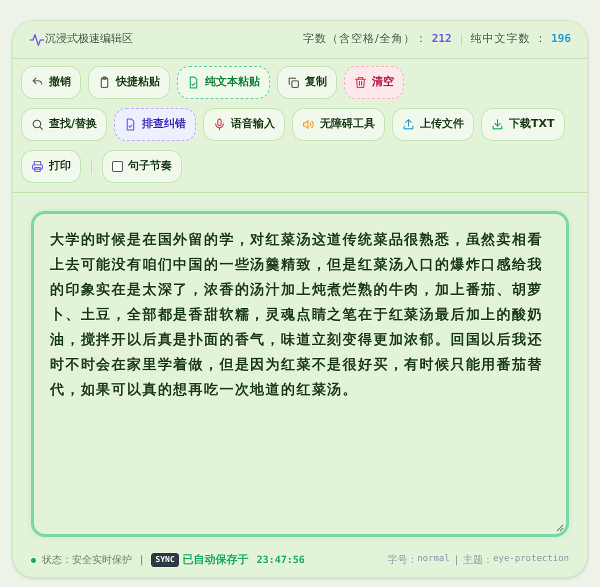 This screenshot has height=587, width=600. What do you see at coordinates (402, 561) in the screenshot?
I see `font-size-label: 字号：` at bounding box center [402, 561].